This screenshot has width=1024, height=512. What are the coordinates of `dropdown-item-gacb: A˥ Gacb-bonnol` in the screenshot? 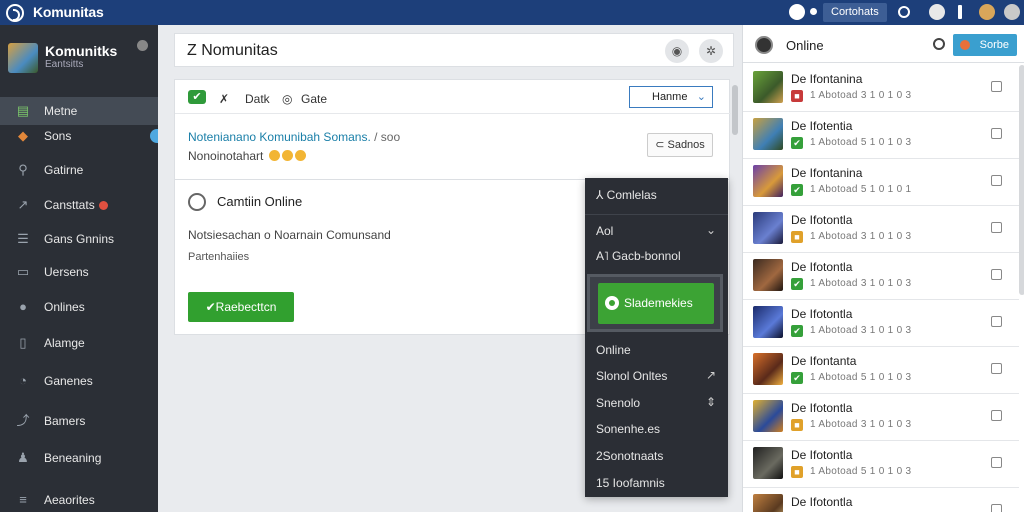 It's located at (638, 256).